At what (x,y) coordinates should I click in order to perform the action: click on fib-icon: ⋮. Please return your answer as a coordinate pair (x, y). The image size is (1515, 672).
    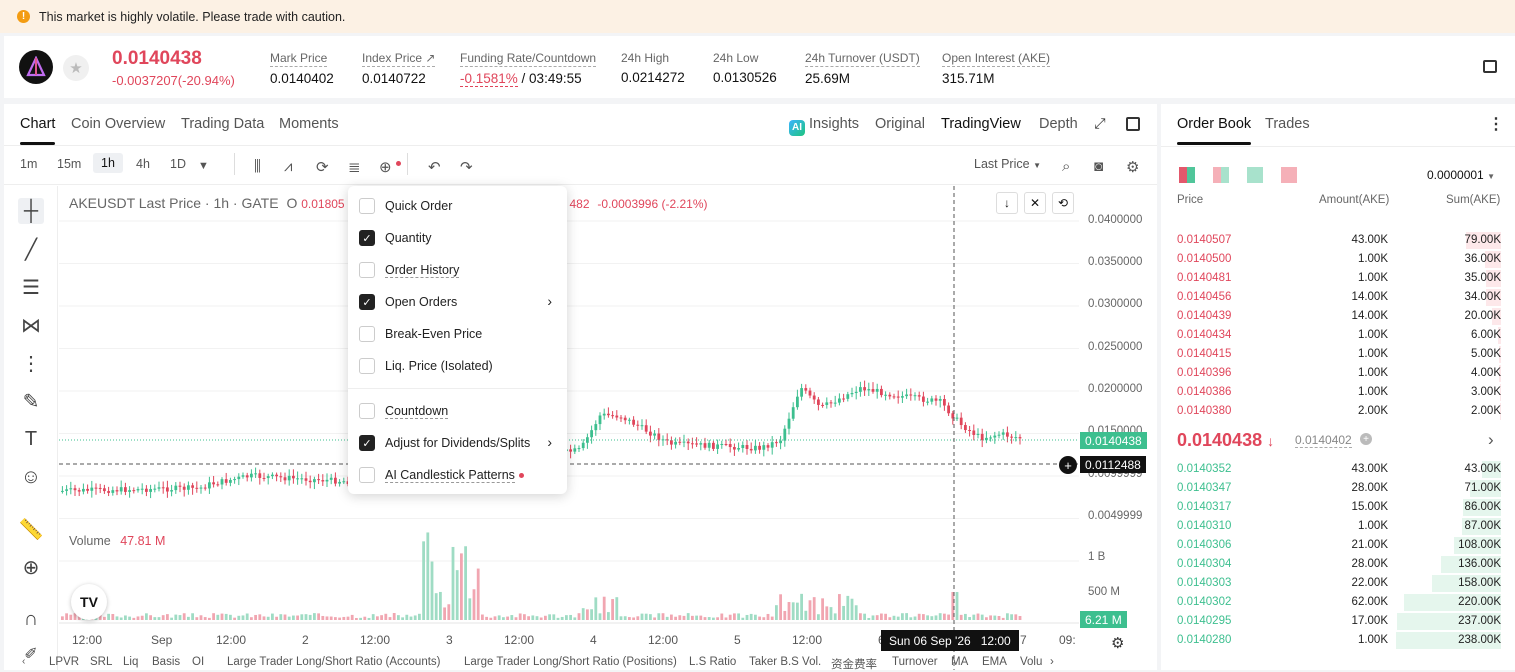
    Looking at the image, I should click on (31, 363).